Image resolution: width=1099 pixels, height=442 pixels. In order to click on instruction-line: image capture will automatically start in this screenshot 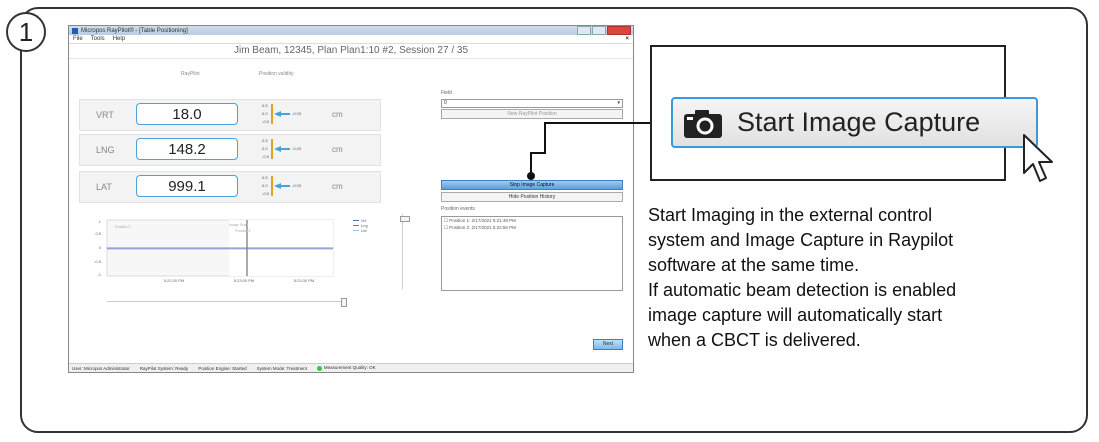, I will do `click(795, 315)`.